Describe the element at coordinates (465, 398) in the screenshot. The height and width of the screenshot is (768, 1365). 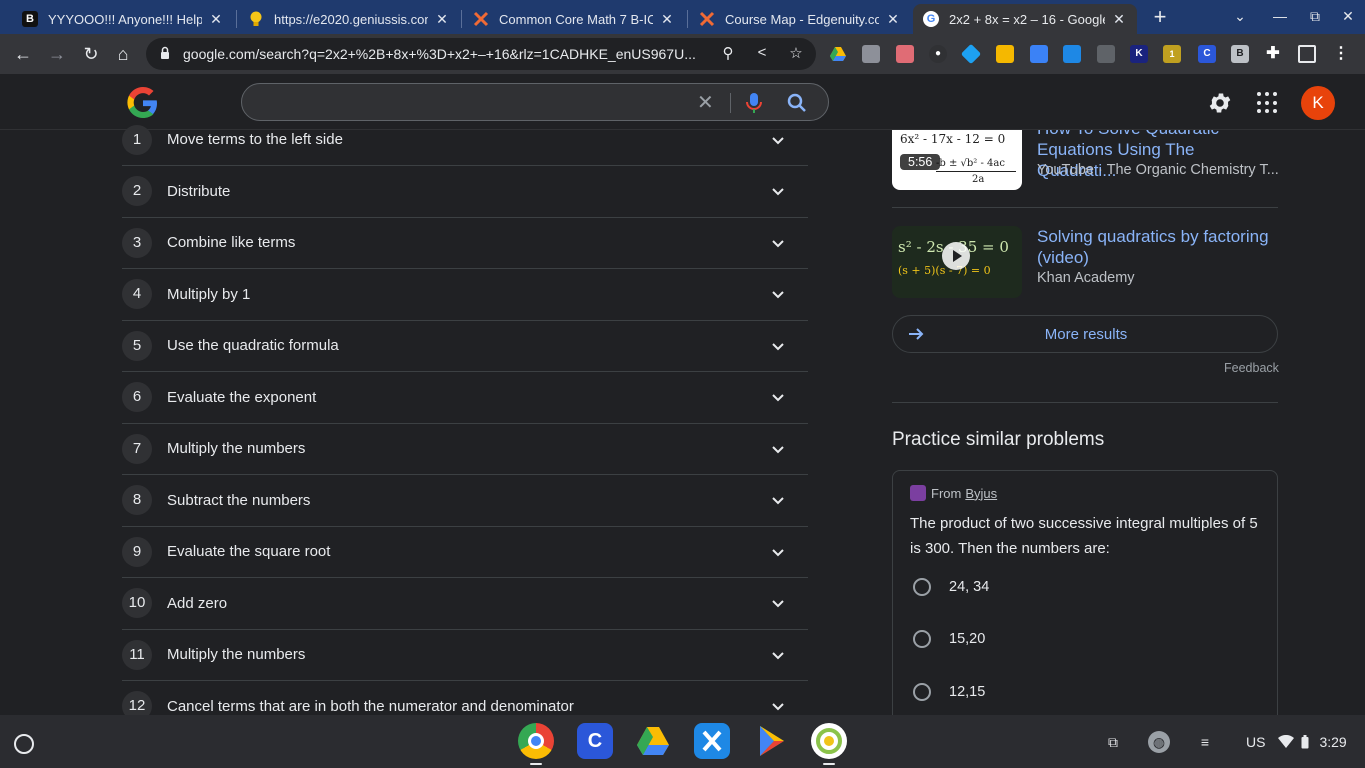
I see `step-row: 6 Evaluate the exponent` at that location.